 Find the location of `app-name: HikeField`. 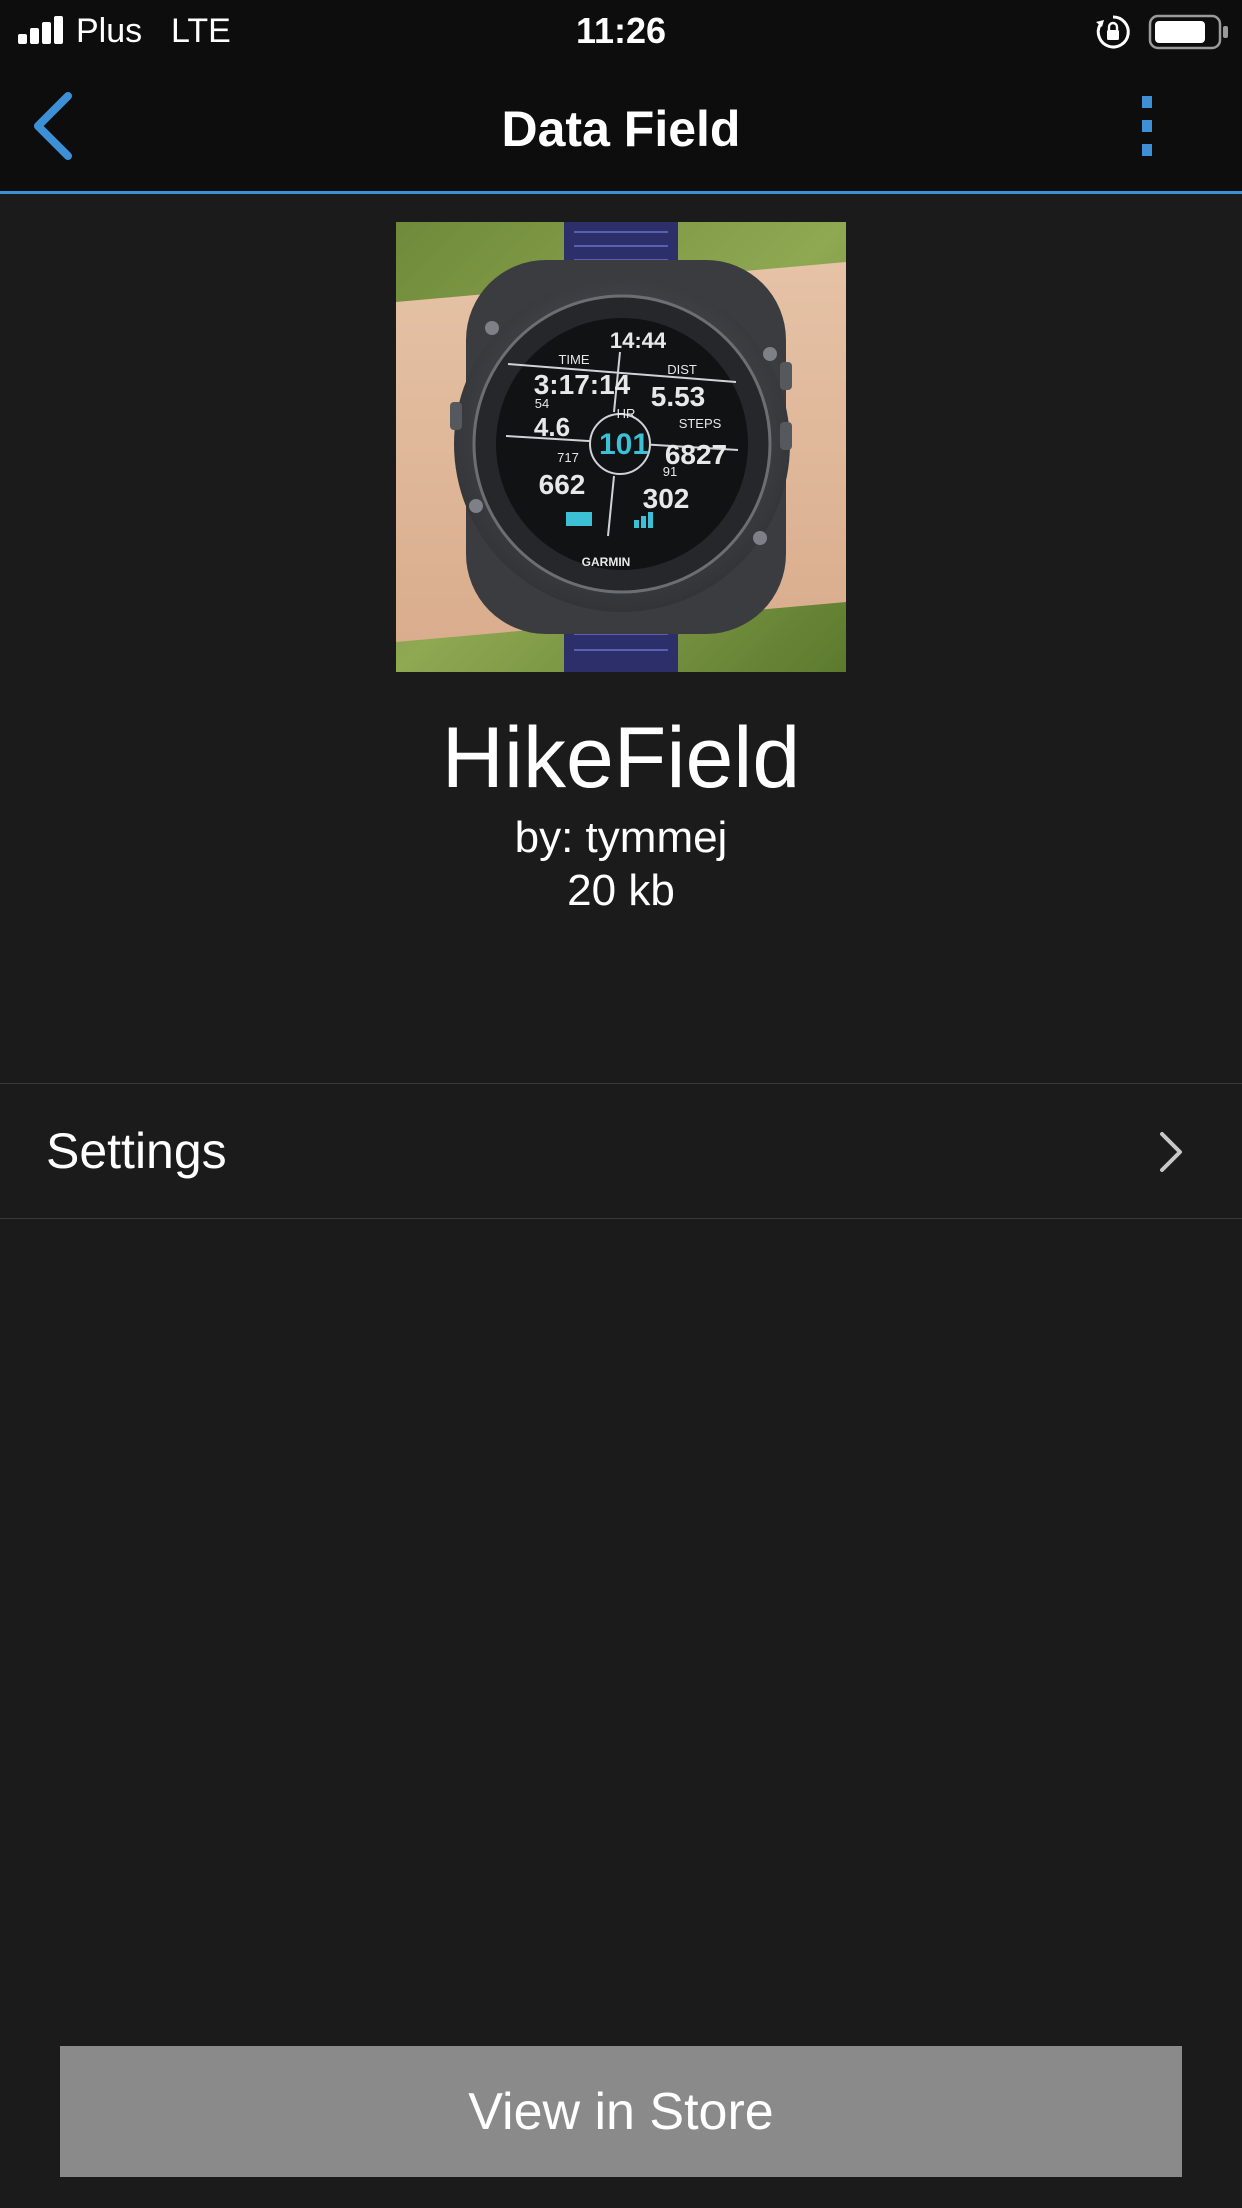

app-name: HikeField is located at coordinates (621, 758).